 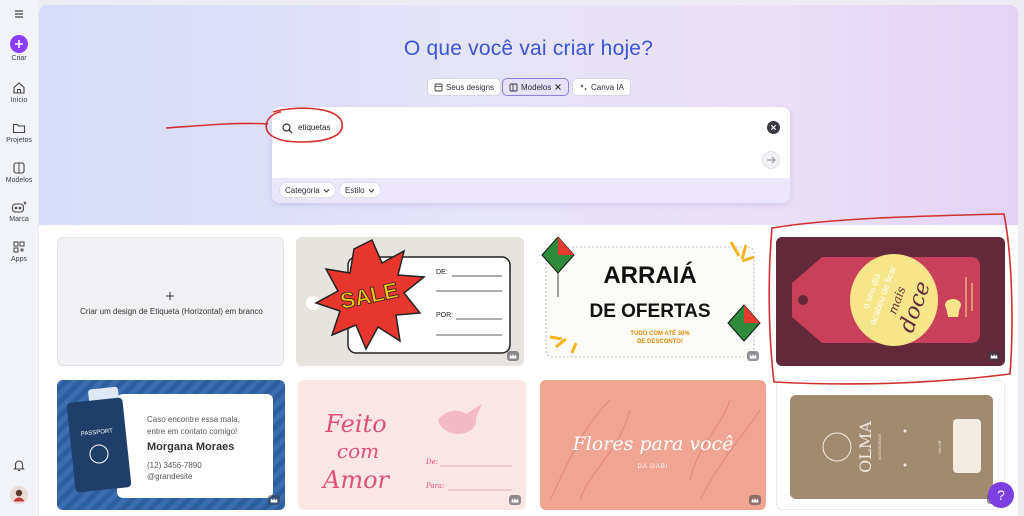 I want to click on feito-de: De:, so click(x=431, y=462).